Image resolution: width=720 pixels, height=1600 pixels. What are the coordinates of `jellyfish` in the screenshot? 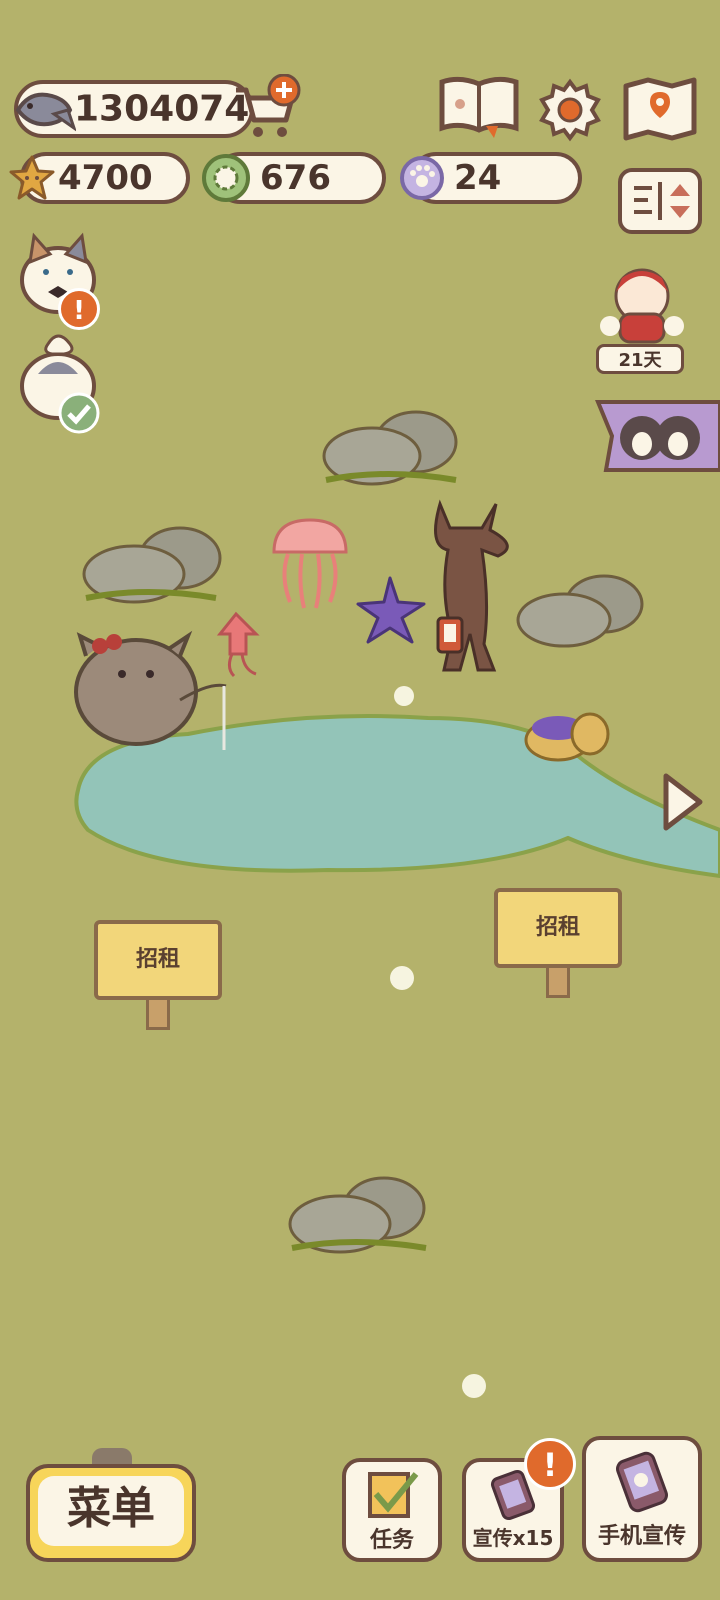 It's located at (310, 564).